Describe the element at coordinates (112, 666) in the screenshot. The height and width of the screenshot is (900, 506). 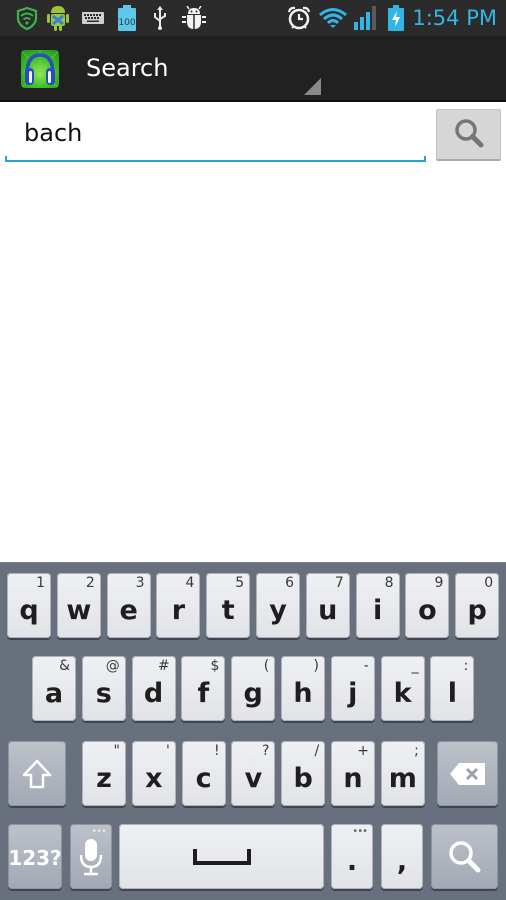
I see `key-hint: @` at that location.